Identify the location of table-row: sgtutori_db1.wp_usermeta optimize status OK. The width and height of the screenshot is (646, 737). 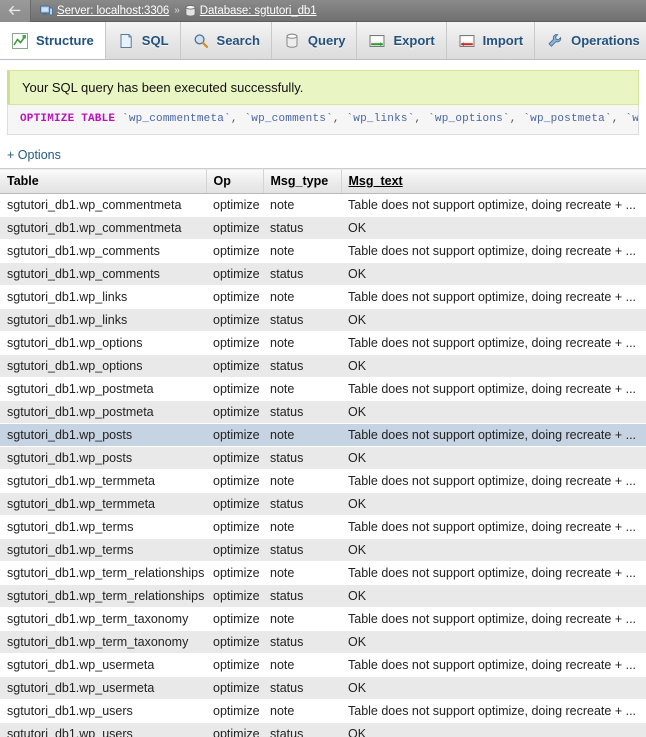
(323, 688).